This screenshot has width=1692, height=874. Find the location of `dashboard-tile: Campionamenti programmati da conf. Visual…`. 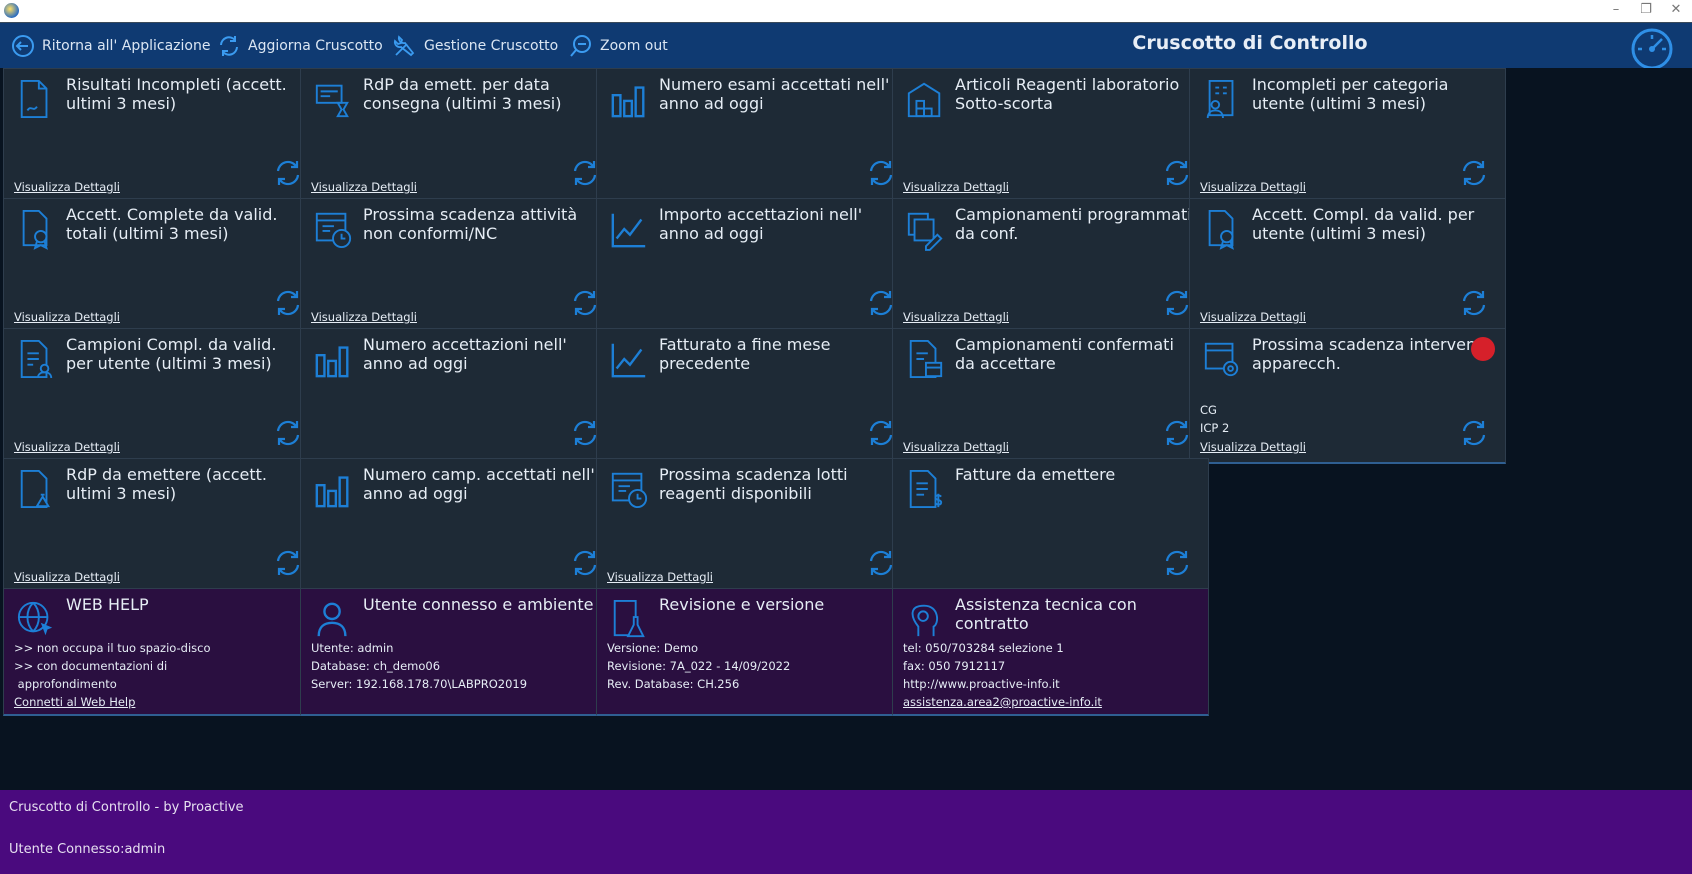

dashboard-tile: Campionamenti programmati da conf. Visual… is located at coordinates (1050, 266).